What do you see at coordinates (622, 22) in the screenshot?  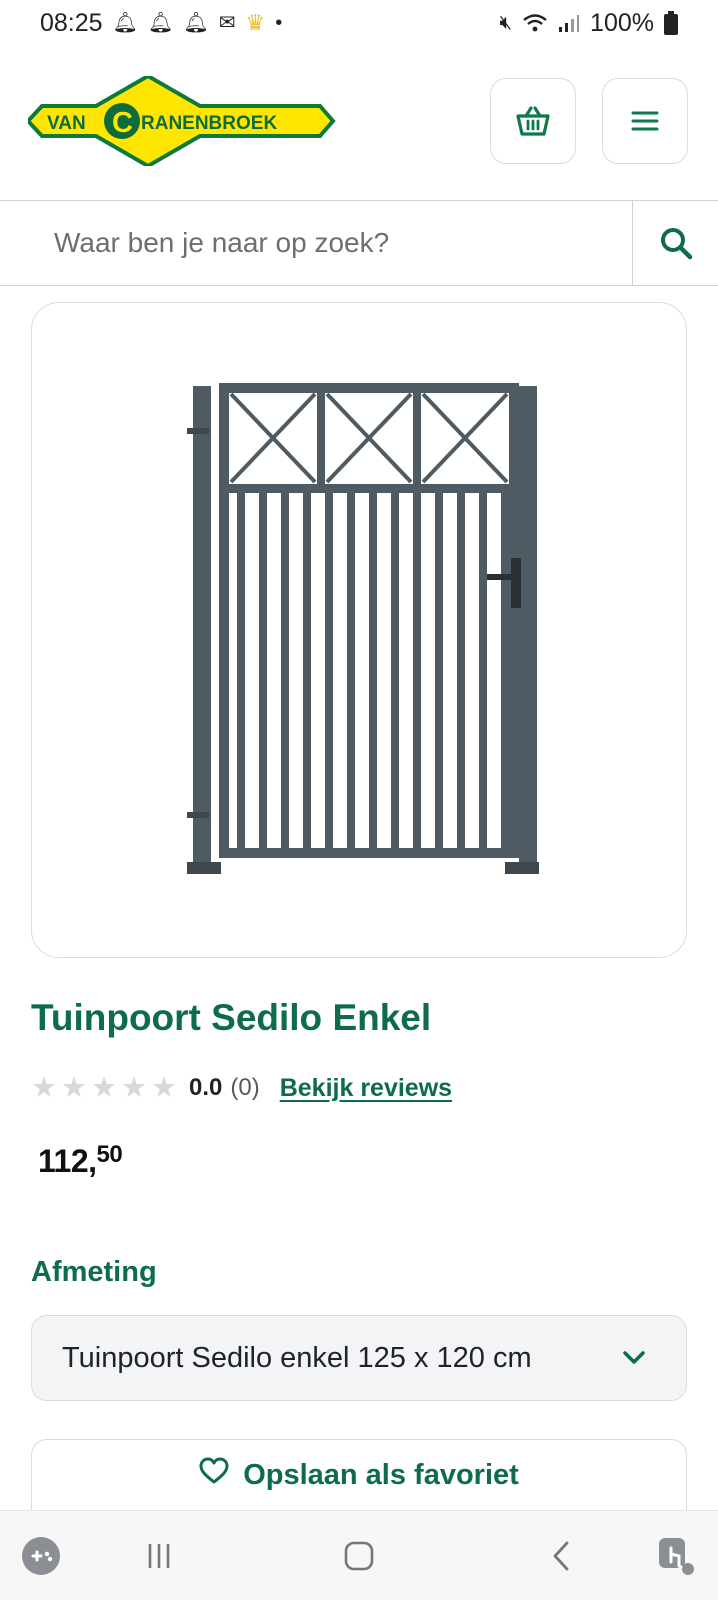 I see `battery-percent: 100%` at bounding box center [622, 22].